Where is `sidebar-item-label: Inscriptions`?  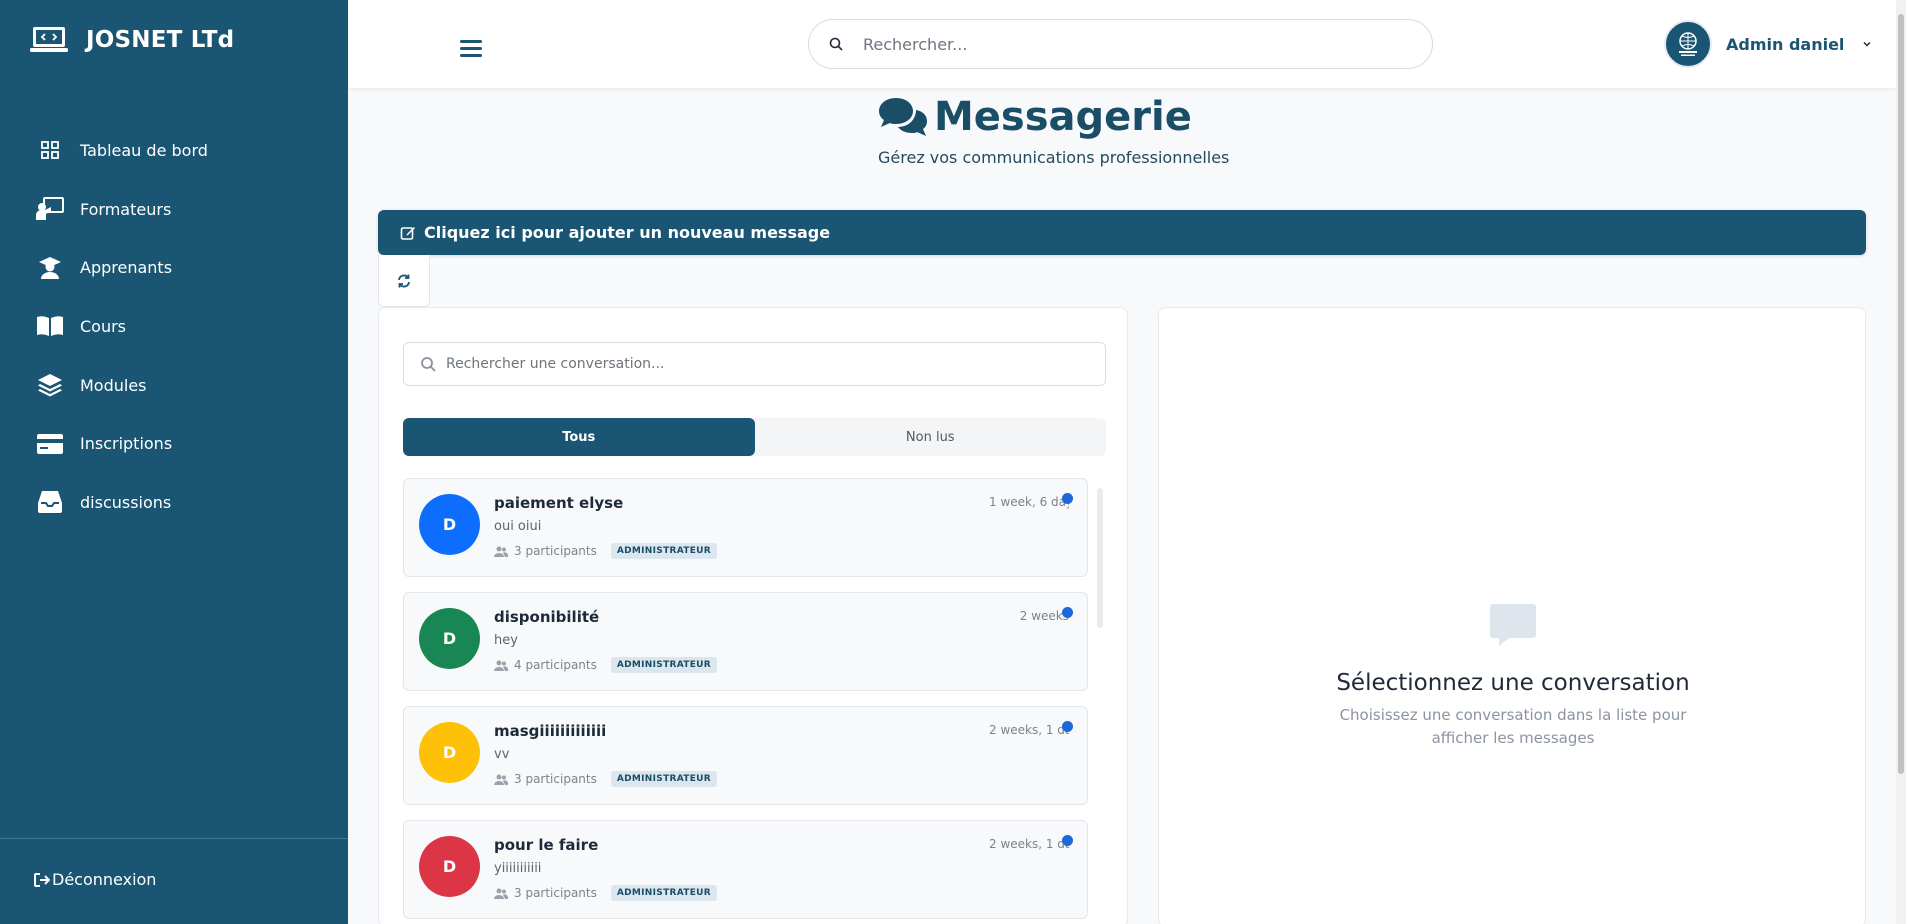 sidebar-item-label: Inscriptions is located at coordinates (126, 444).